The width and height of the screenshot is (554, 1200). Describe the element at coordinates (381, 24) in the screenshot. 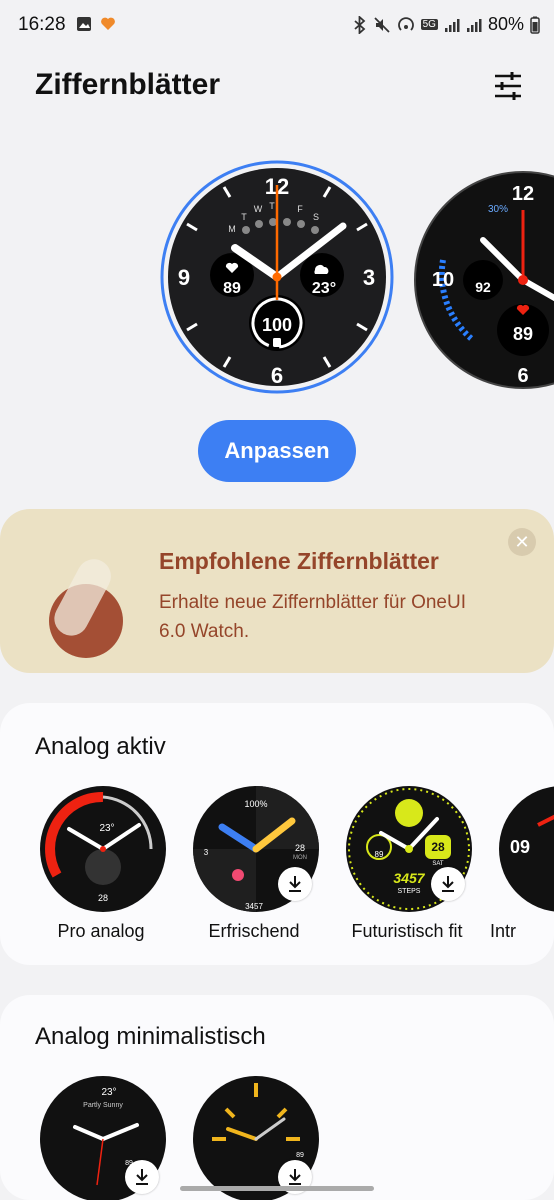

I see `mute-icon` at that location.